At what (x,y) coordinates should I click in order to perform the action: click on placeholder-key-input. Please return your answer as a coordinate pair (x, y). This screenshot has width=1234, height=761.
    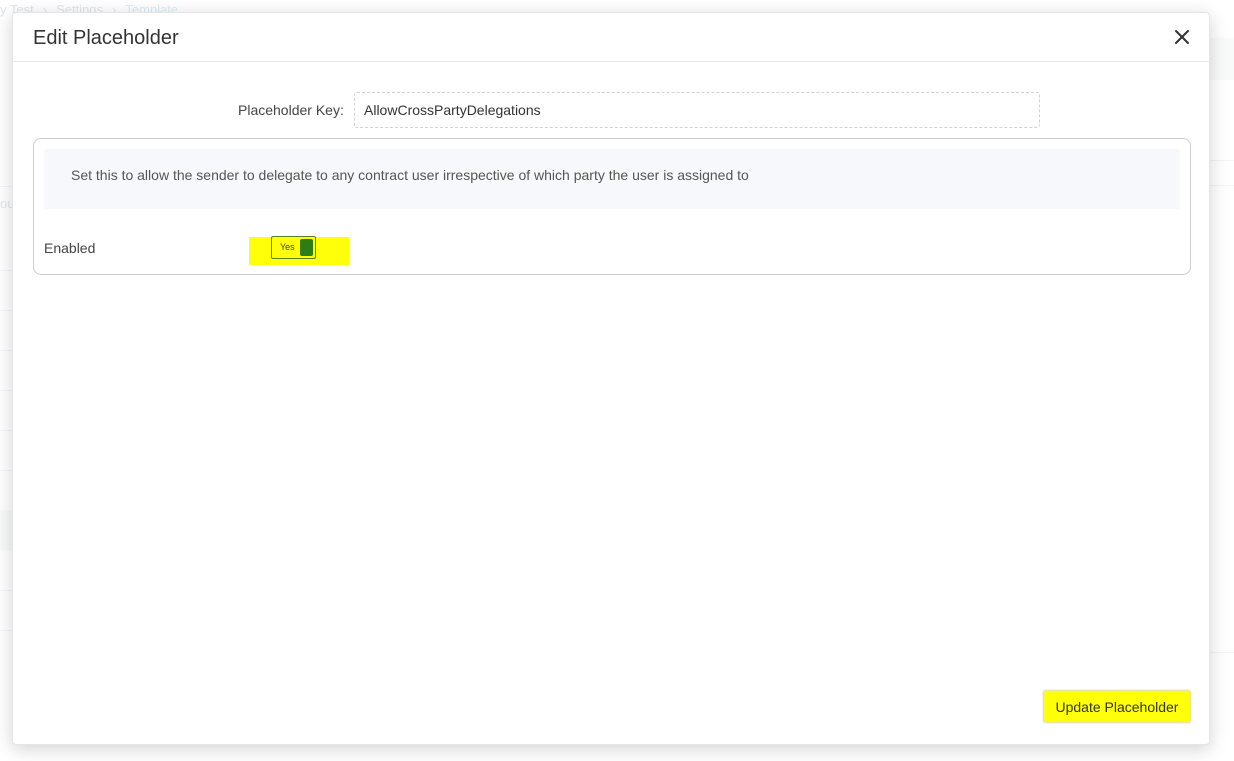
    Looking at the image, I should click on (697, 110).